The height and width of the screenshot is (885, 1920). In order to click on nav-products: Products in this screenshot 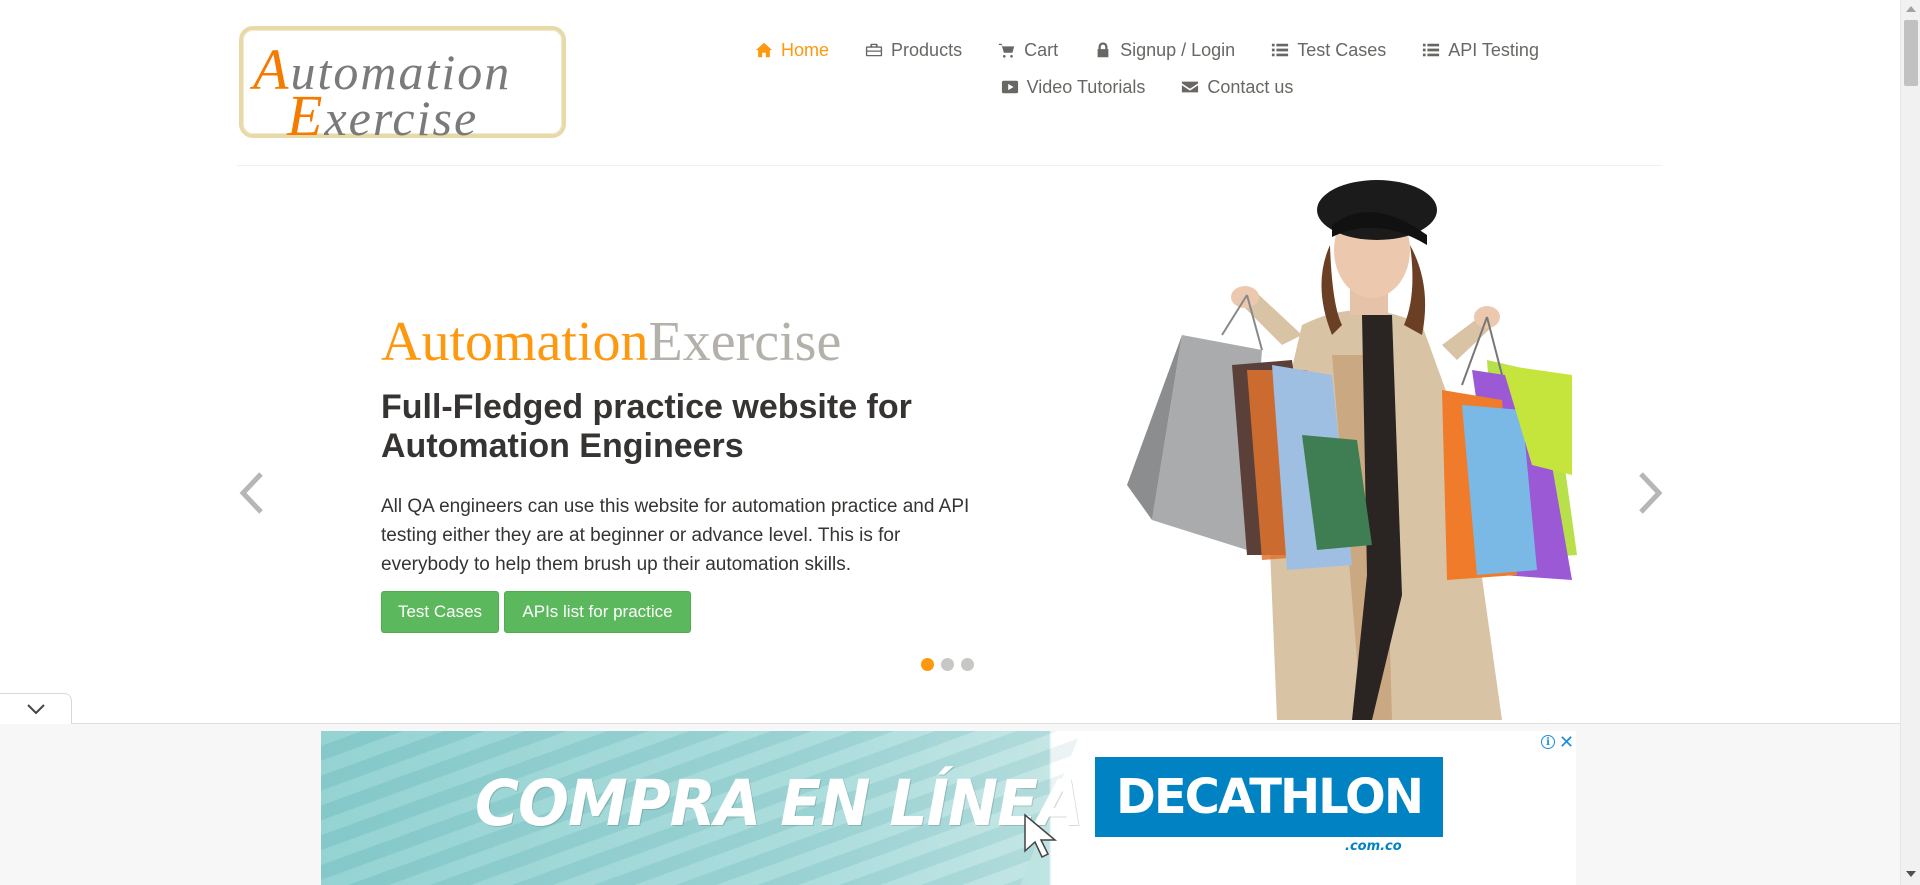, I will do `click(913, 50)`.